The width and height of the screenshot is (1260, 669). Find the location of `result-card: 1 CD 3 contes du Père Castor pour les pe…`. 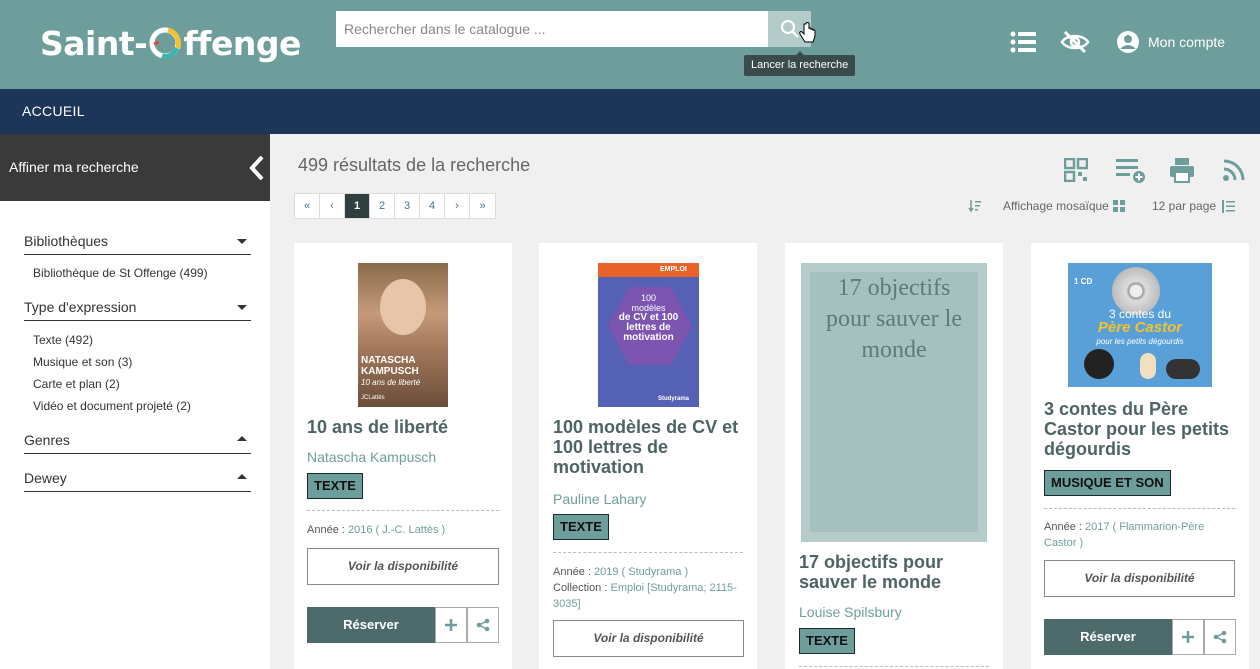

result-card: 1 CD 3 contes du Père Castor pour les pe… is located at coordinates (1140, 456).